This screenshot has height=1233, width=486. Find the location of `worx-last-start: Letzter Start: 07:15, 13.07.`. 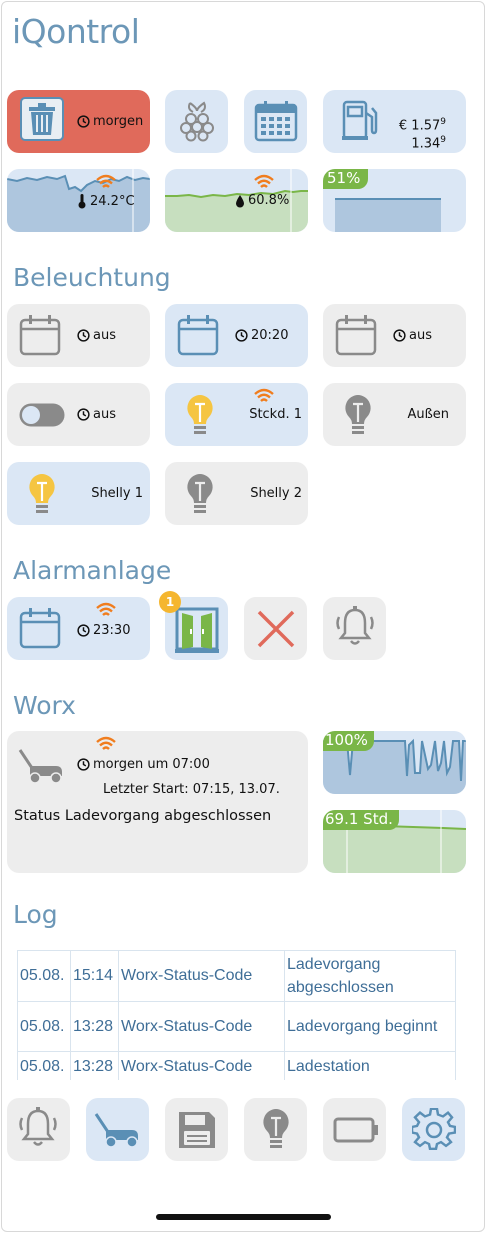

worx-last-start: Letzter Start: 07:15, 13.07. is located at coordinates (191, 789).